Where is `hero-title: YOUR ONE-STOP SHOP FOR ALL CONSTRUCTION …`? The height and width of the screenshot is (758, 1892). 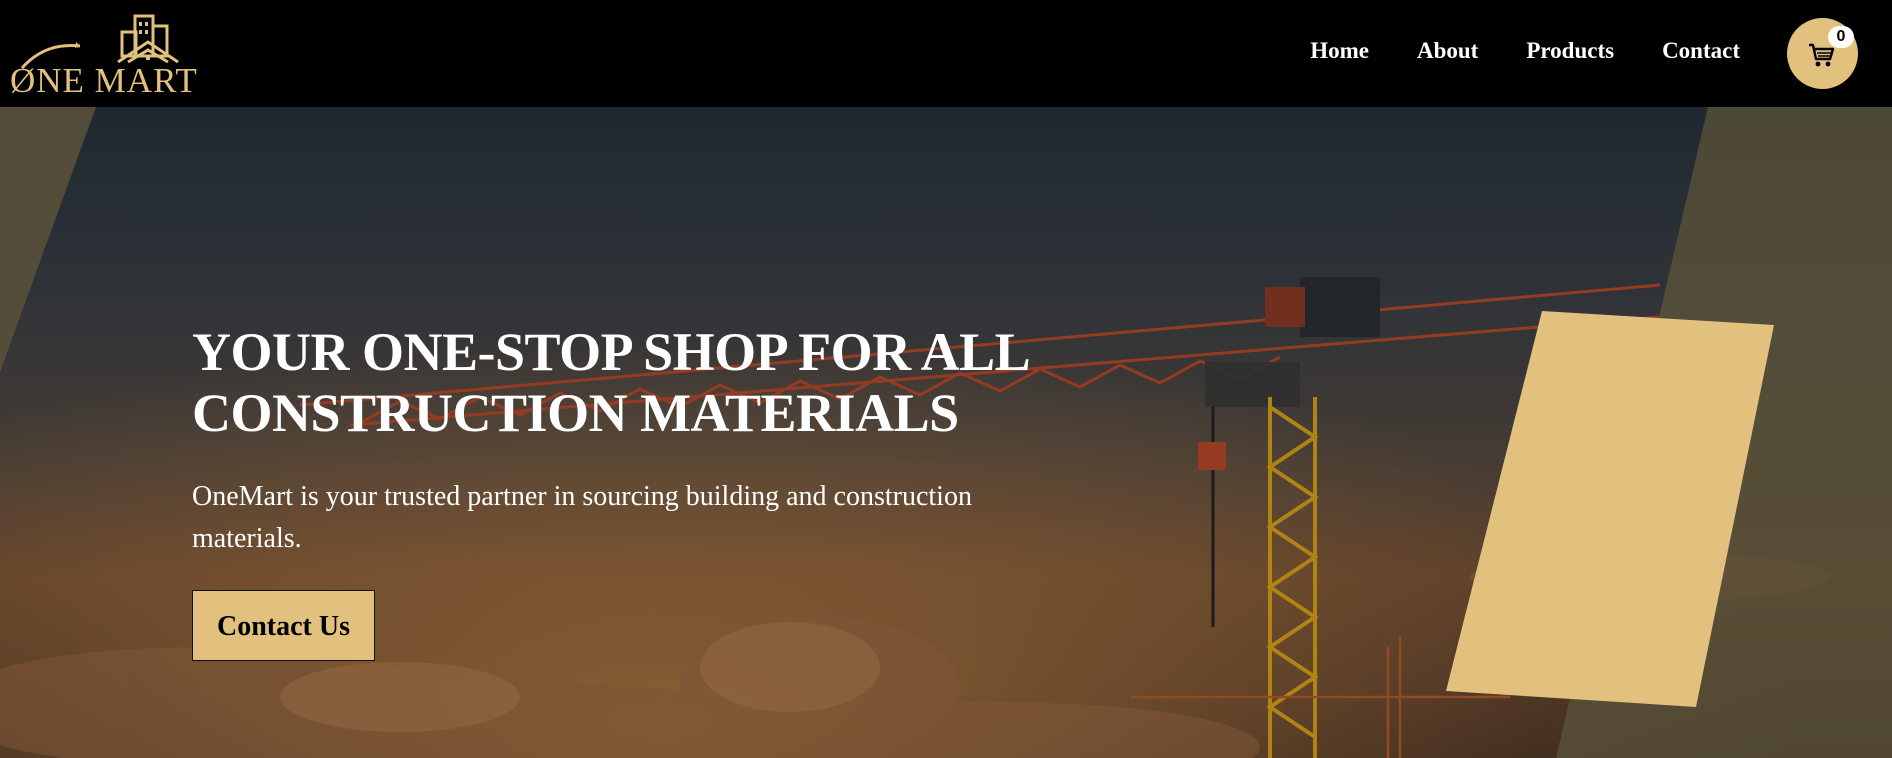 hero-title: YOUR ONE-STOP SHOP FOR ALL CONSTRUCTION … is located at coordinates (642, 383).